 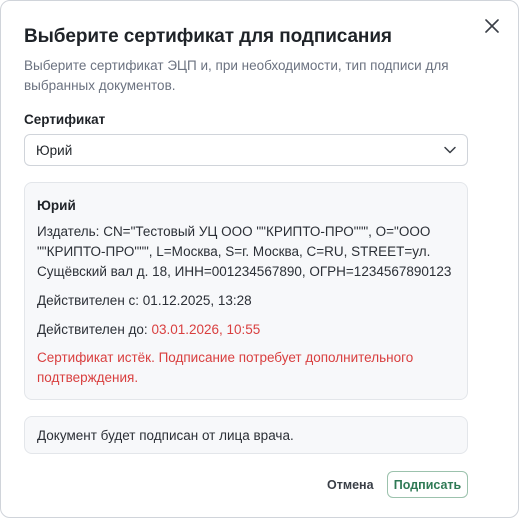 I want to click on certificate-select: Юрий, so click(x=246, y=150).